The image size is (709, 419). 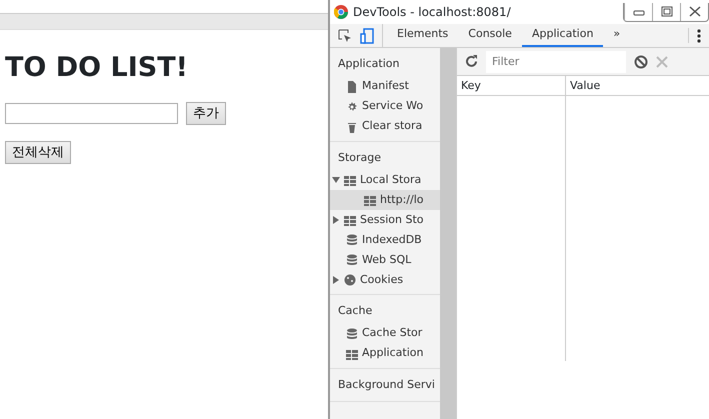 What do you see at coordinates (367, 36) in the screenshot?
I see `device-icon` at bounding box center [367, 36].